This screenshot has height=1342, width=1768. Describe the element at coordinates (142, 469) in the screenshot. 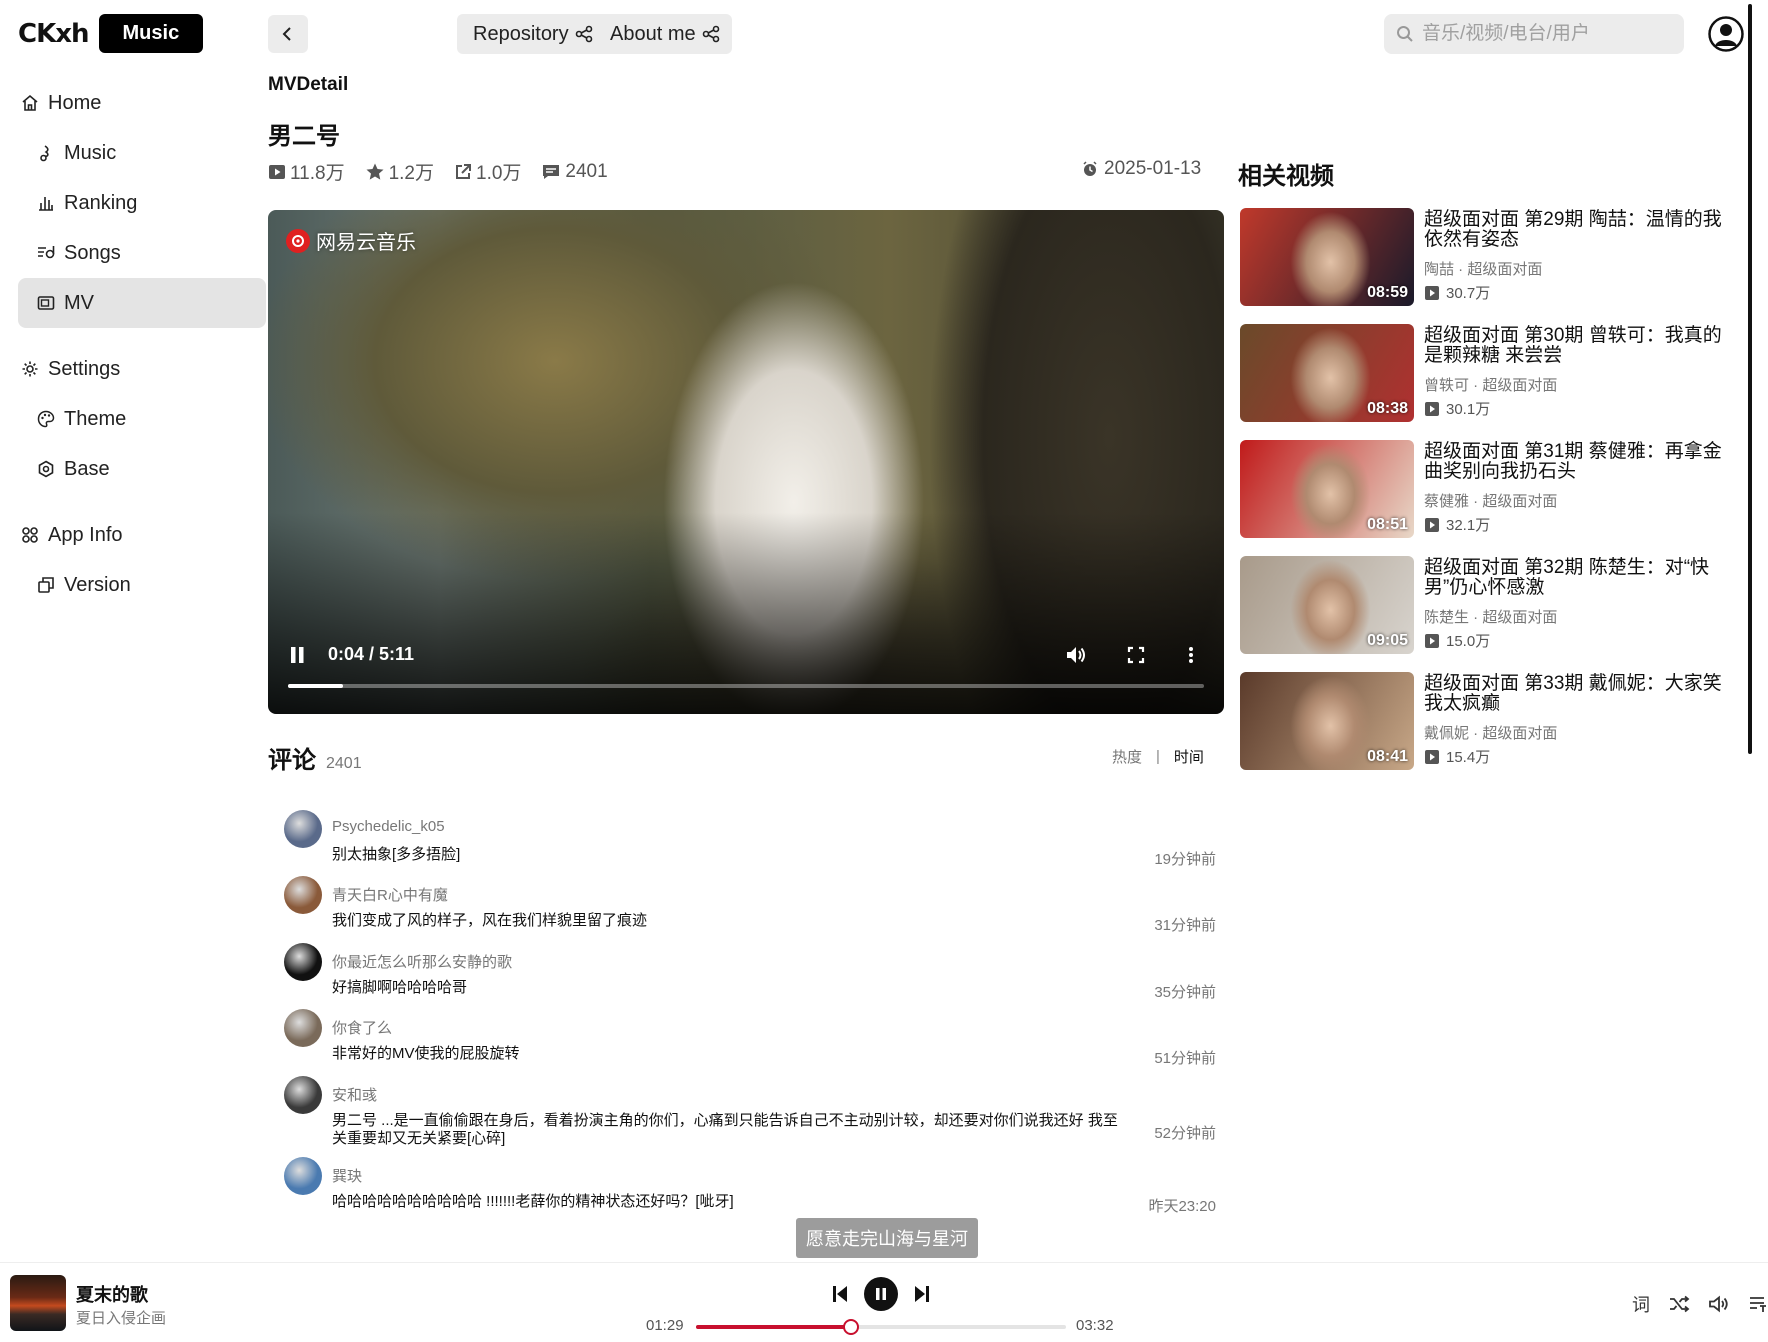

I see `sidebar-item-base: Base` at that location.